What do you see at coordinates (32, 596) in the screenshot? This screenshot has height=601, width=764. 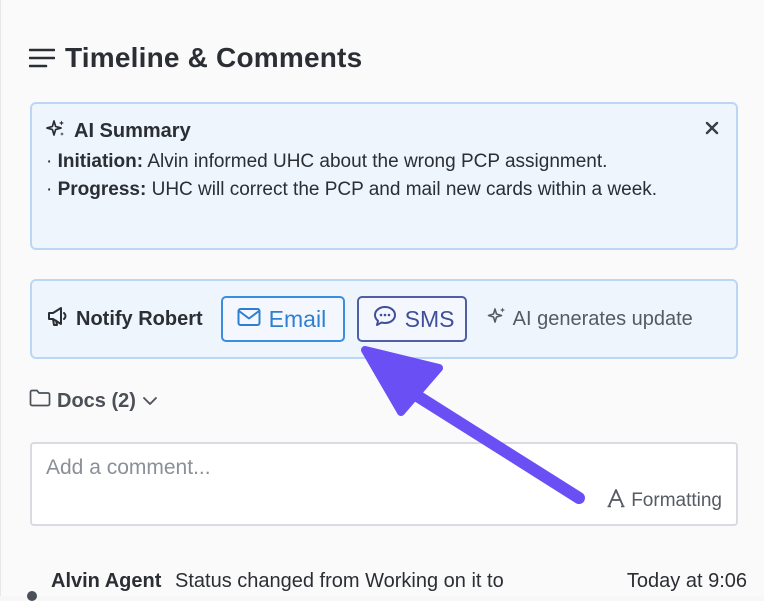 I see `timeline-bullet` at bounding box center [32, 596].